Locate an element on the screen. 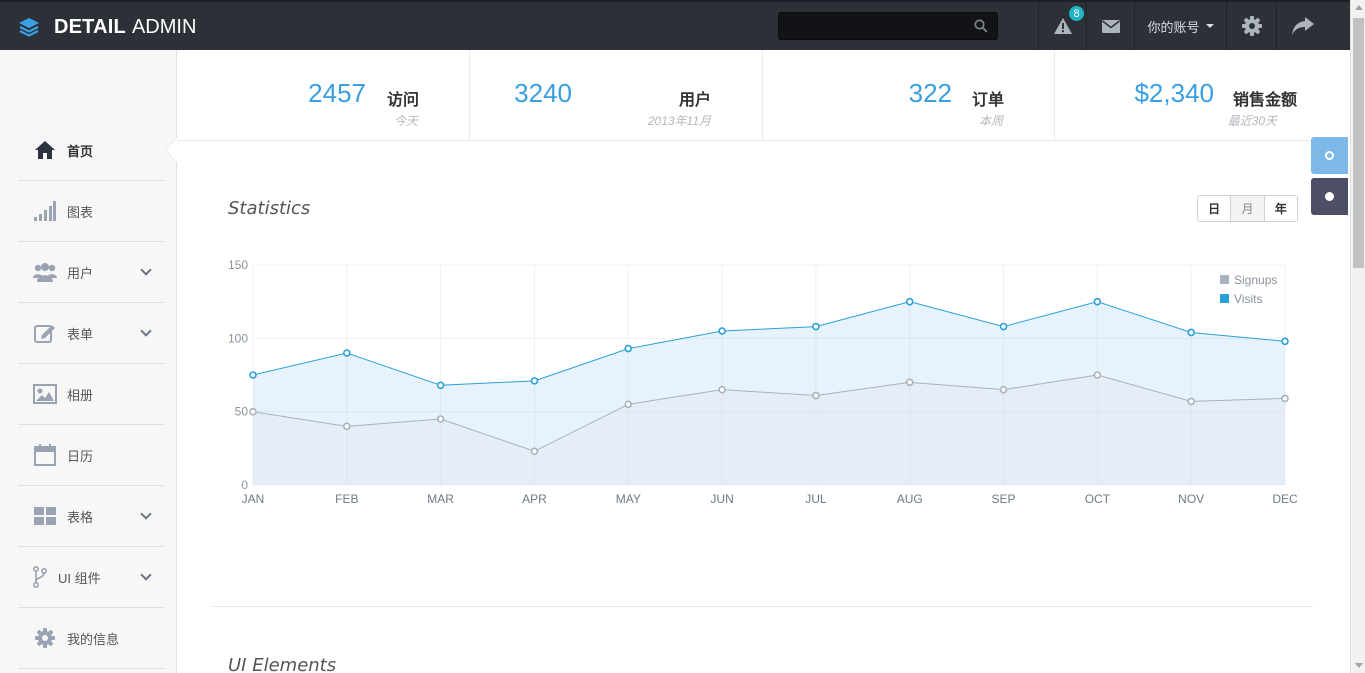  share-icon is located at coordinates (1302, 26).